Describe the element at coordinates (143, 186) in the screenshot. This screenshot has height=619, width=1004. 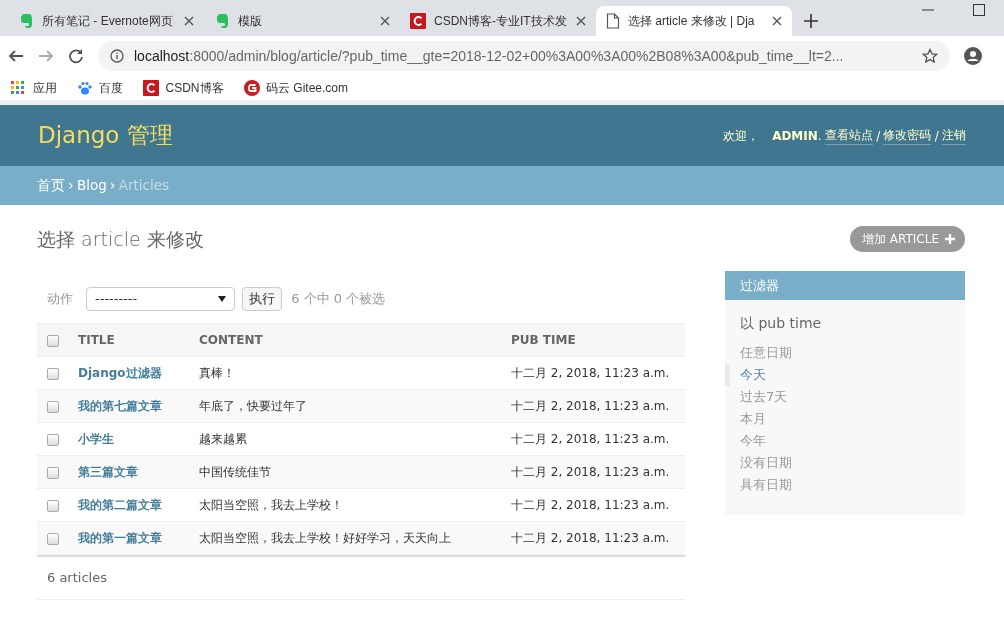
I see `breadcrumb-current: Articles` at that location.